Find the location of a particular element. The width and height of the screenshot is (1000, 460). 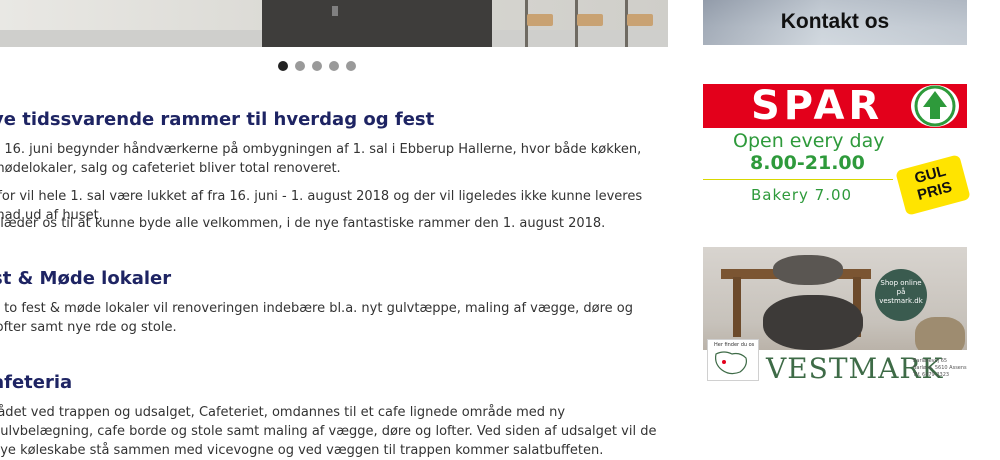

slide-cabinet-detail is located at coordinates (335, 11).